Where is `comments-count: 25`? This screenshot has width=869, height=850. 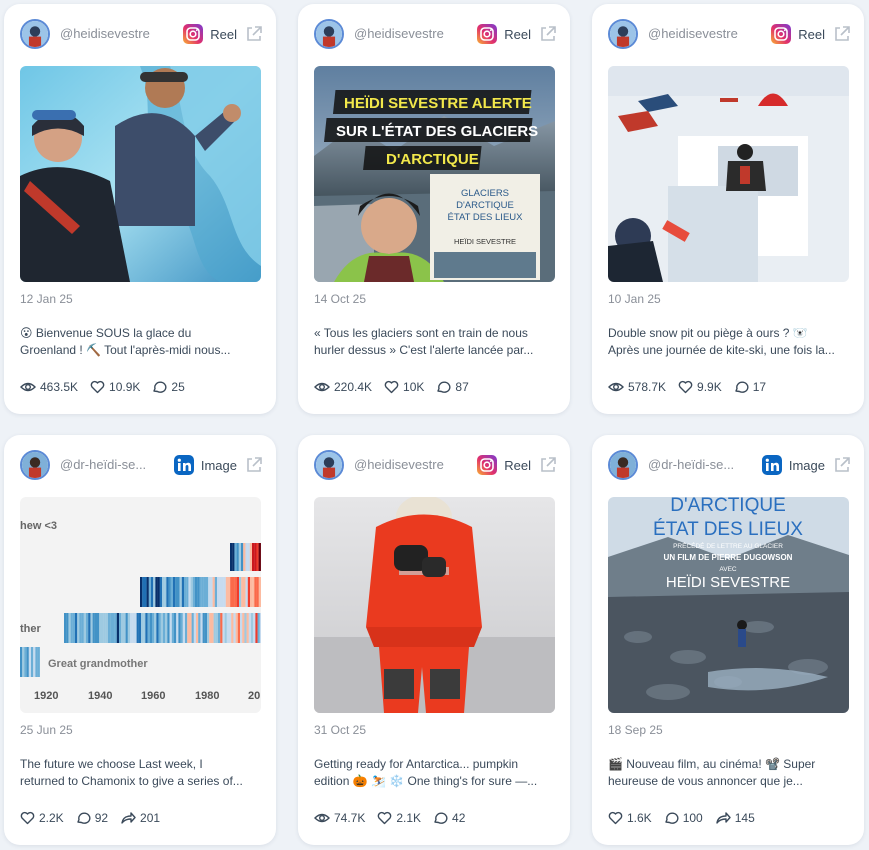
comments-count: 25 is located at coordinates (178, 387).